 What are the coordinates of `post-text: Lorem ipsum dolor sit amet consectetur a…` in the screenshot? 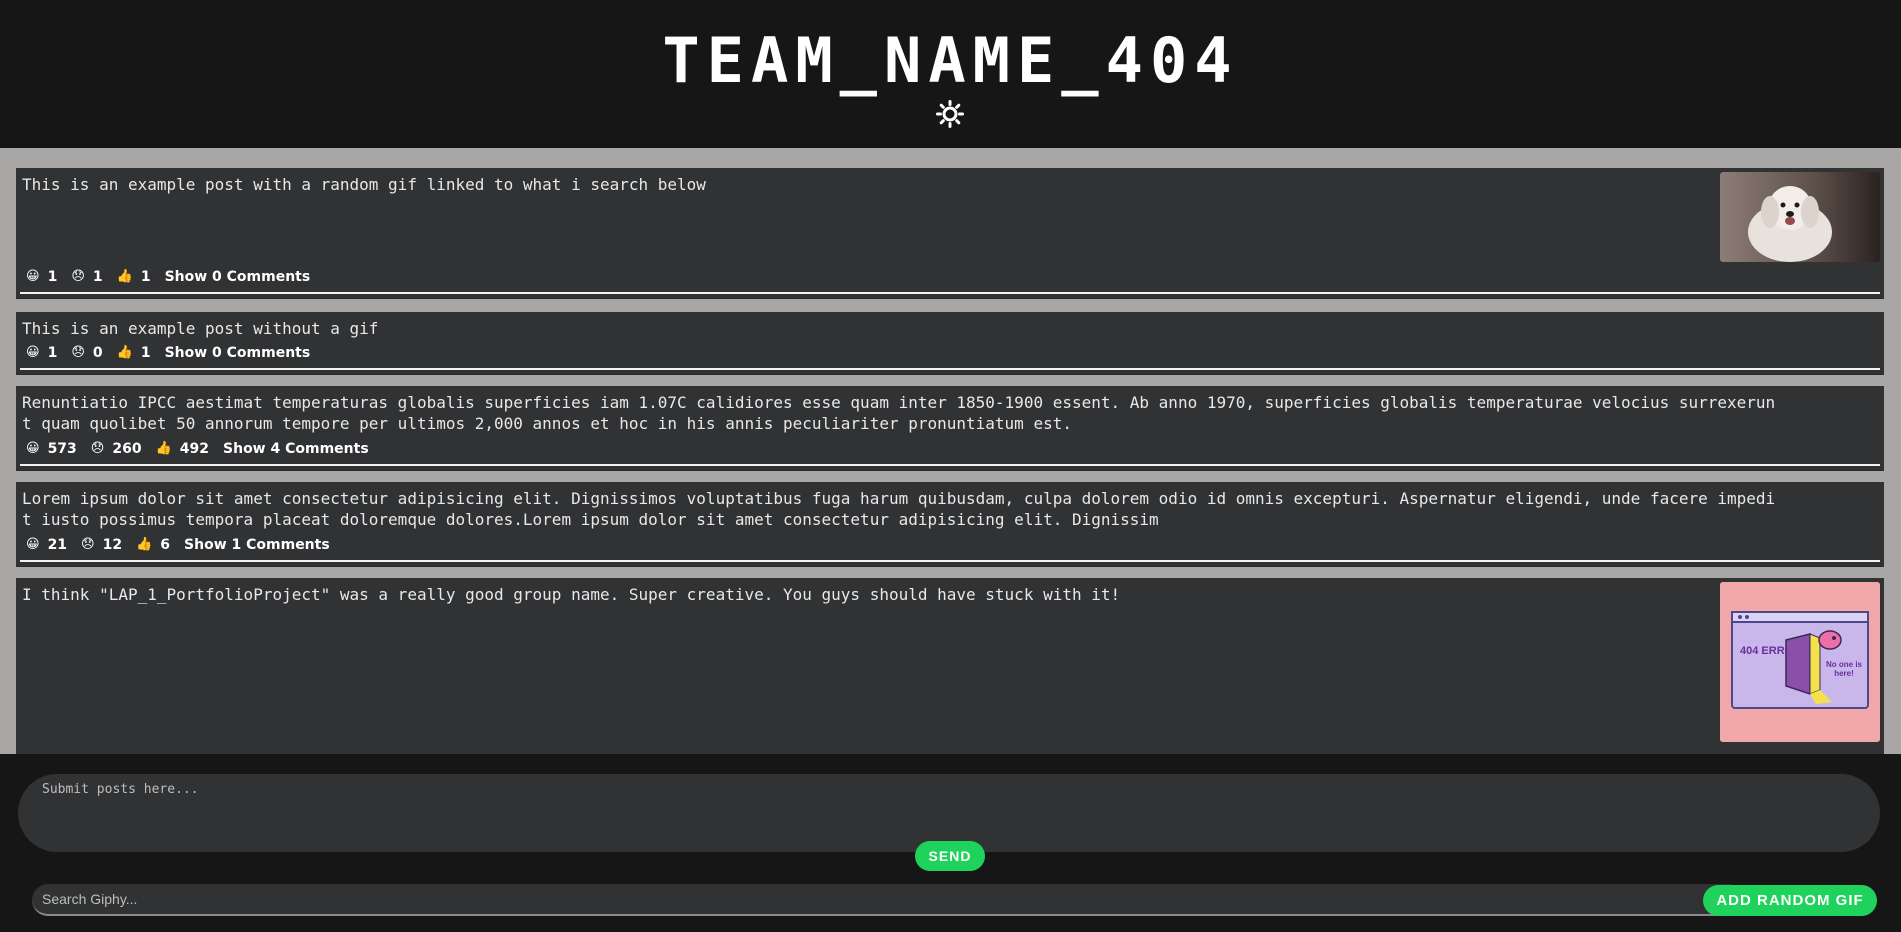 It's located at (899, 509).